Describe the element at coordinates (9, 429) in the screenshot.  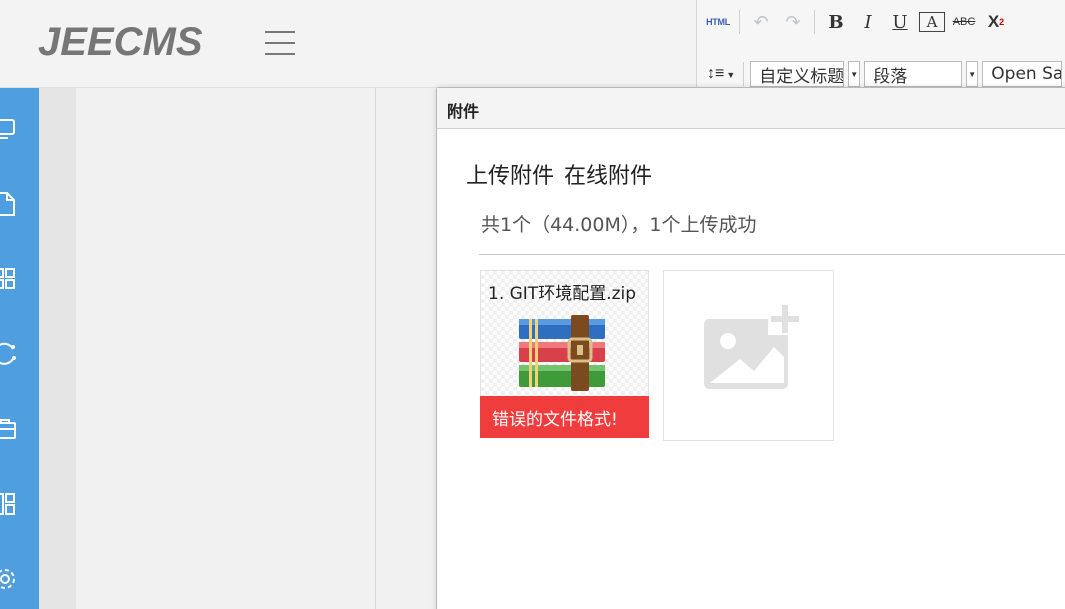
I see `briefcase-icon` at that location.